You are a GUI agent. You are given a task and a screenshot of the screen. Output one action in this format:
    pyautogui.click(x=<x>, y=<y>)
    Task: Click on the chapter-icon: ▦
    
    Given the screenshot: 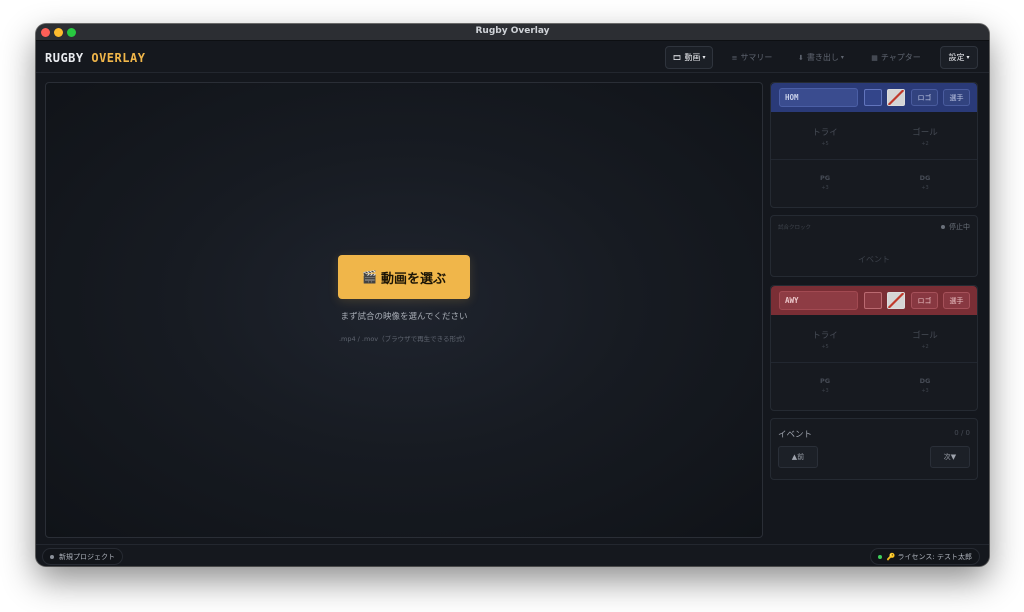 What is the action you would take?
    pyautogui.click(x=874, y=57)
    